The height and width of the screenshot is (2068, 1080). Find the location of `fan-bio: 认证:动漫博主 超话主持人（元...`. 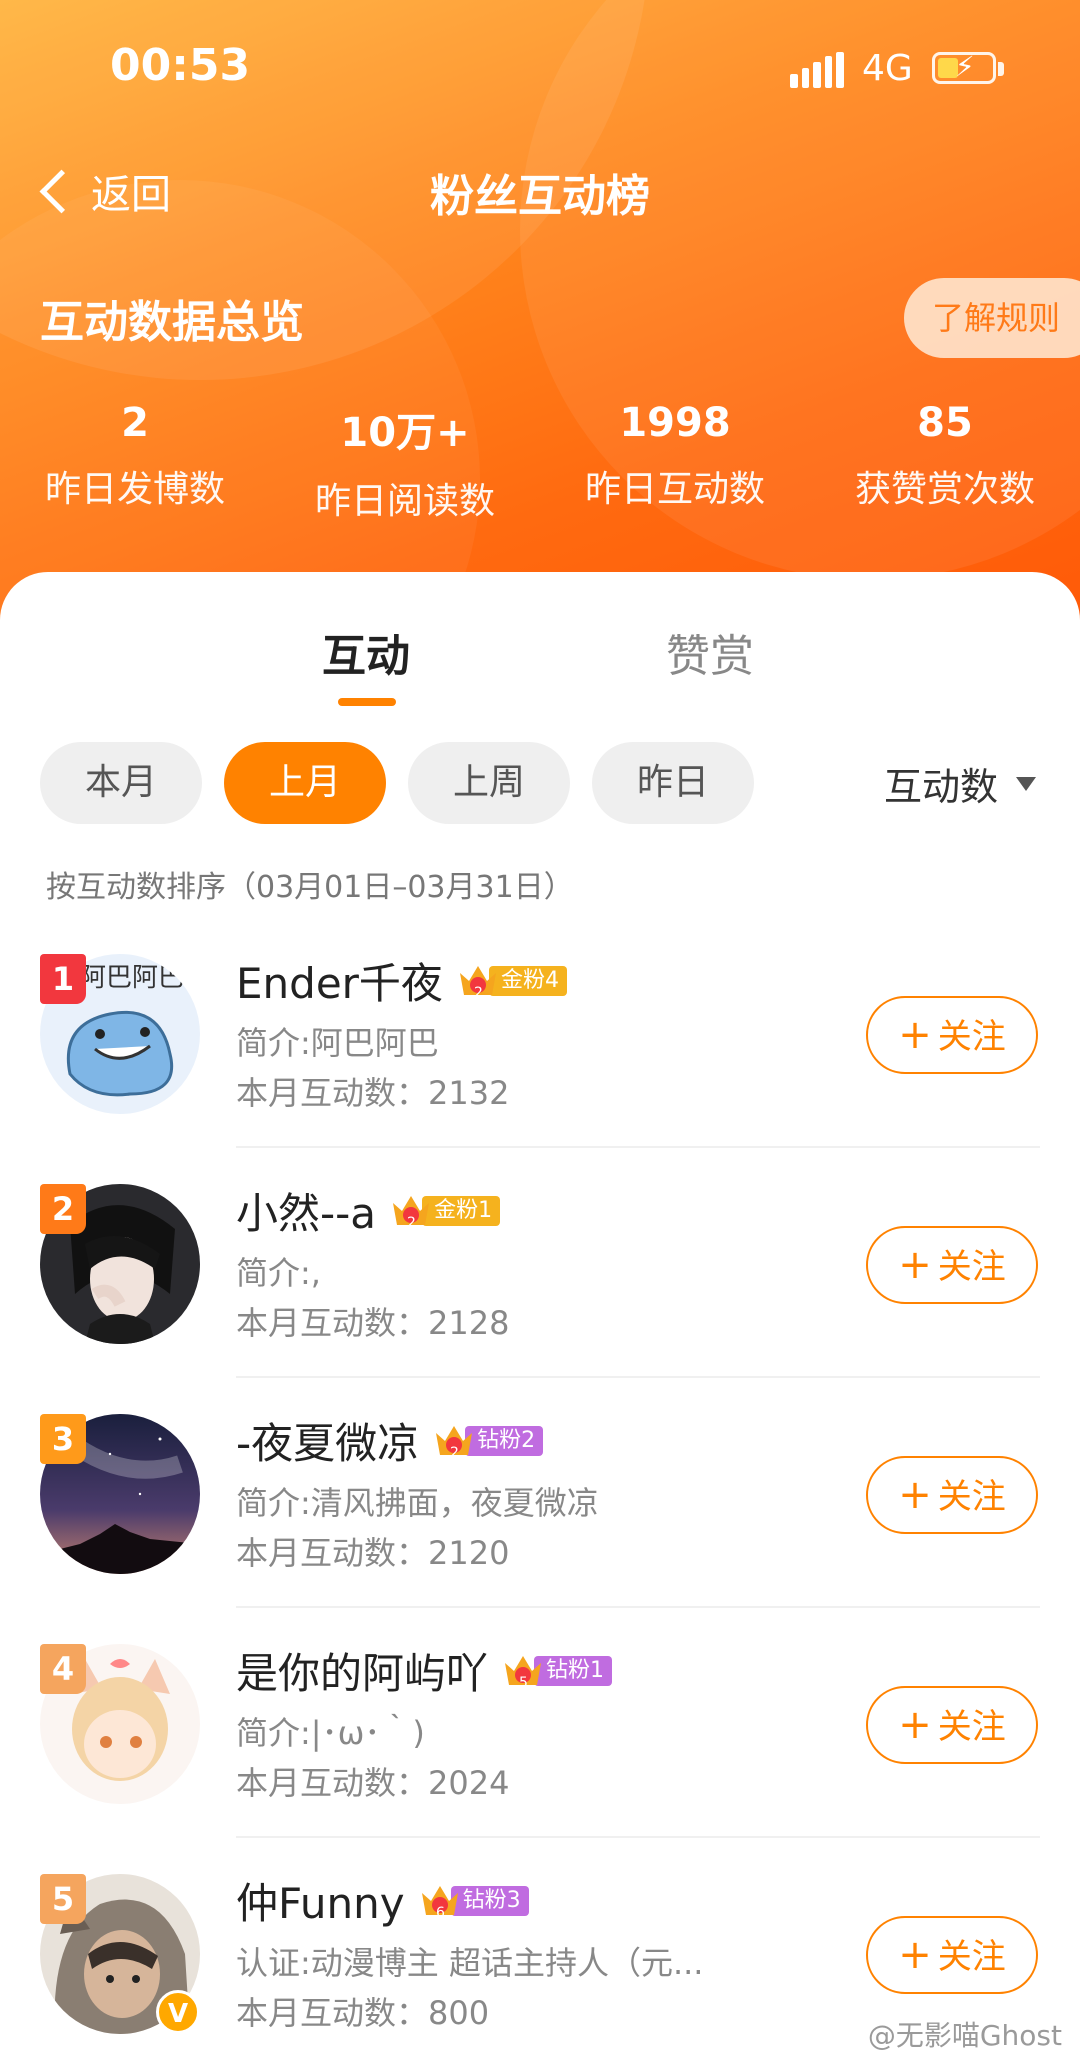

fan-bio: 认证:动漫博主 超话主持人（元... is located at coordinates (470, 1963).